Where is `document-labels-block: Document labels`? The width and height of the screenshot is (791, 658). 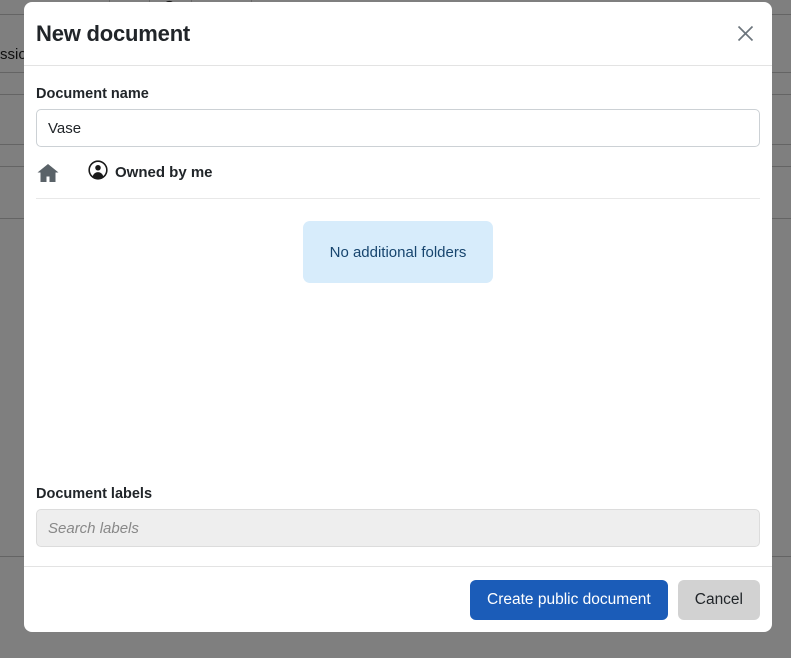 document-labels-block: Document labels is located at coordinates (398, 516).